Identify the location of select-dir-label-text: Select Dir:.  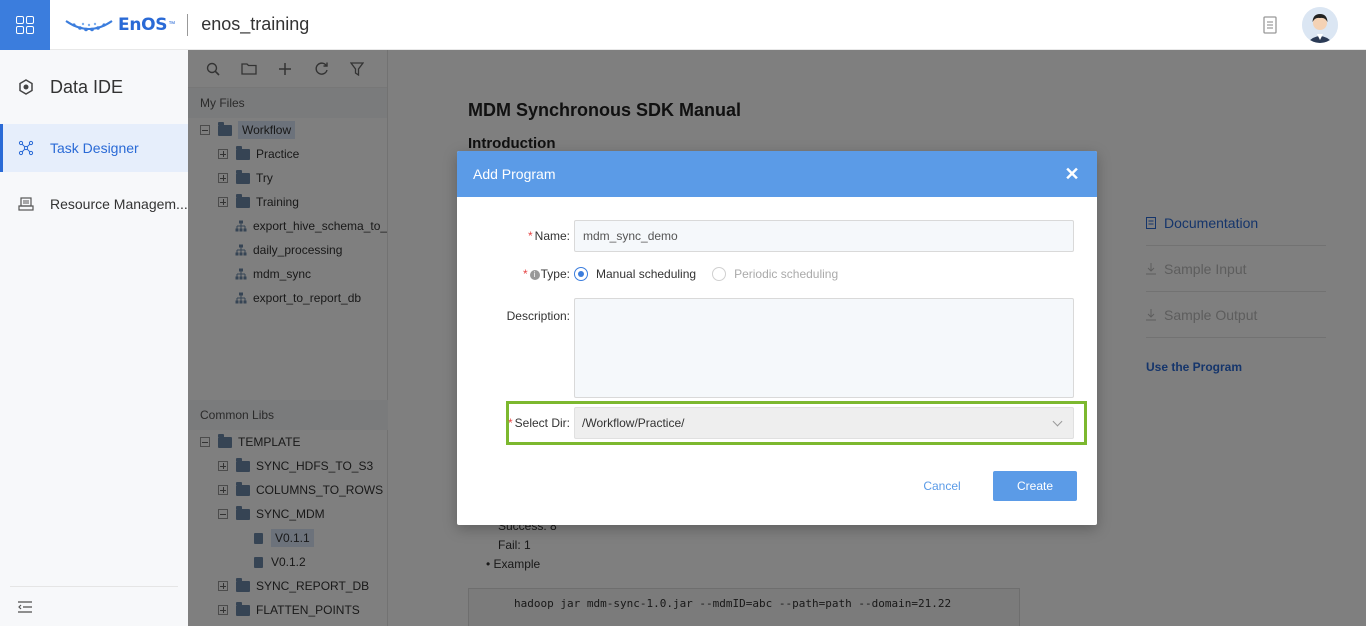
(542, 423).